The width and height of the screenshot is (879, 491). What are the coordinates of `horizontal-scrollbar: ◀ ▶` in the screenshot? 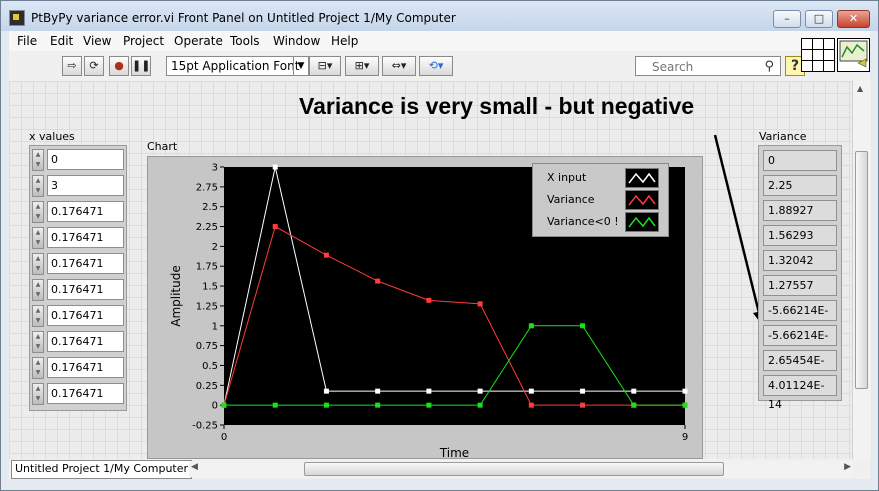 It's located at (521, 469).